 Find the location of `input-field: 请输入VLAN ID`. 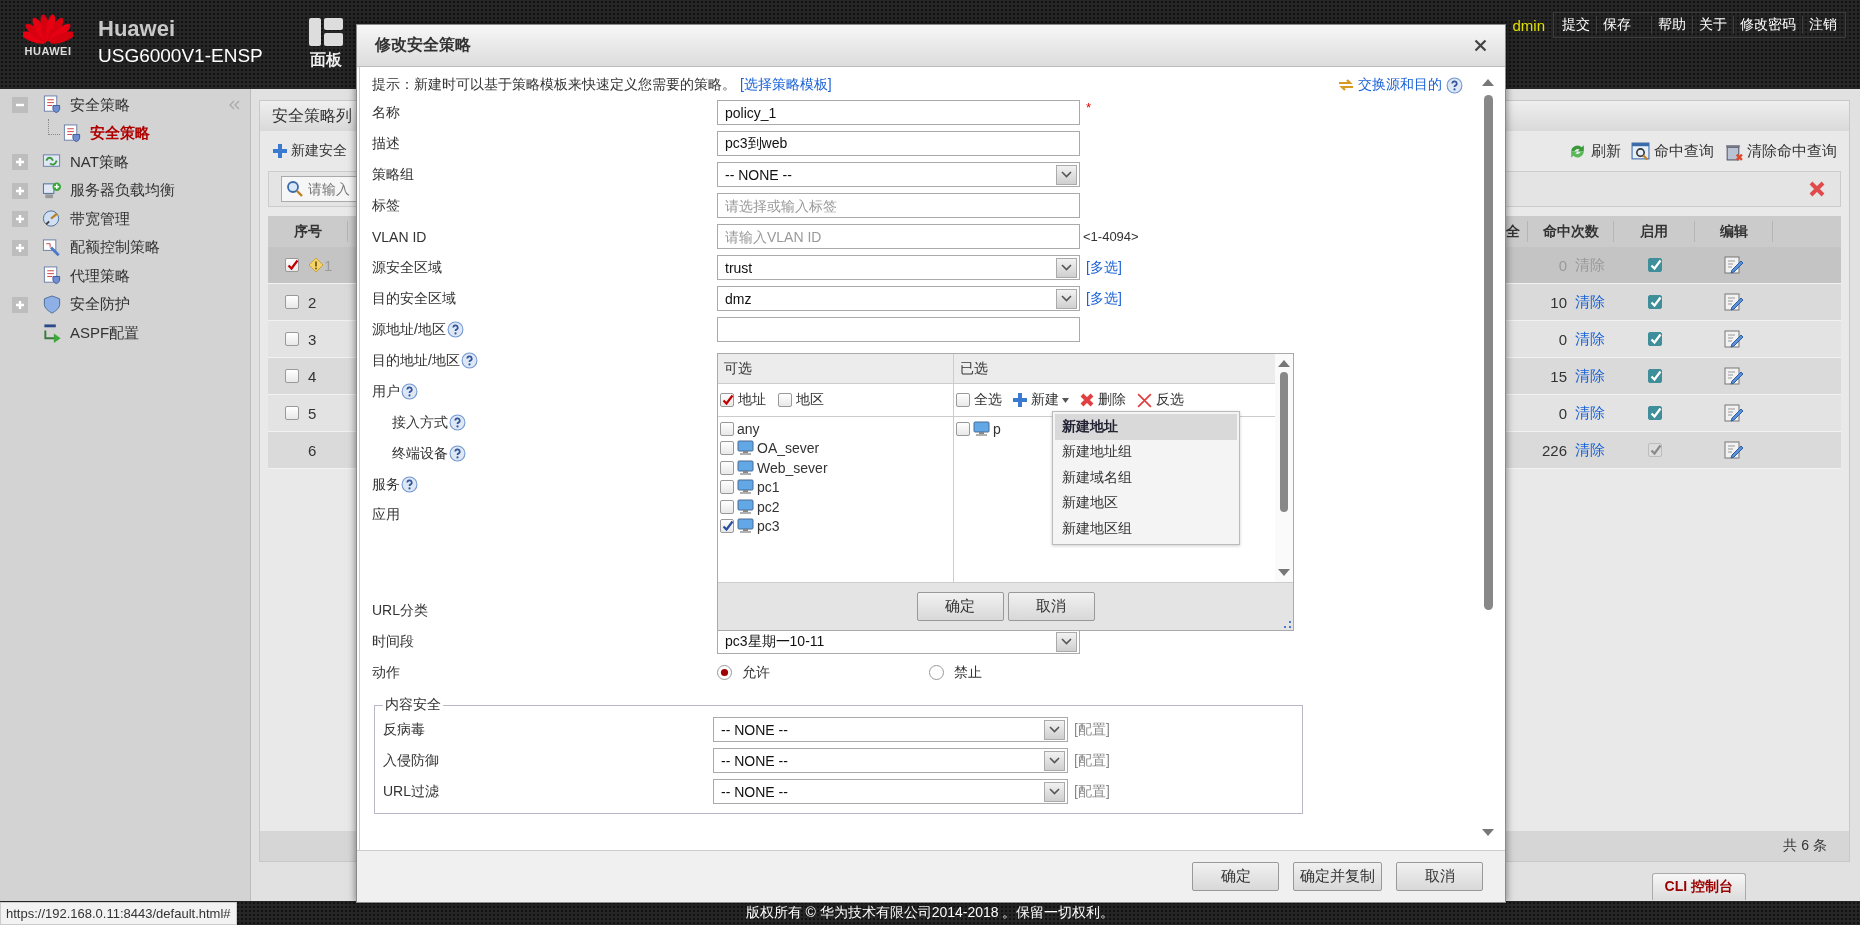

input-field: 请输入VLAN ID is located at coordinates (898, 236).